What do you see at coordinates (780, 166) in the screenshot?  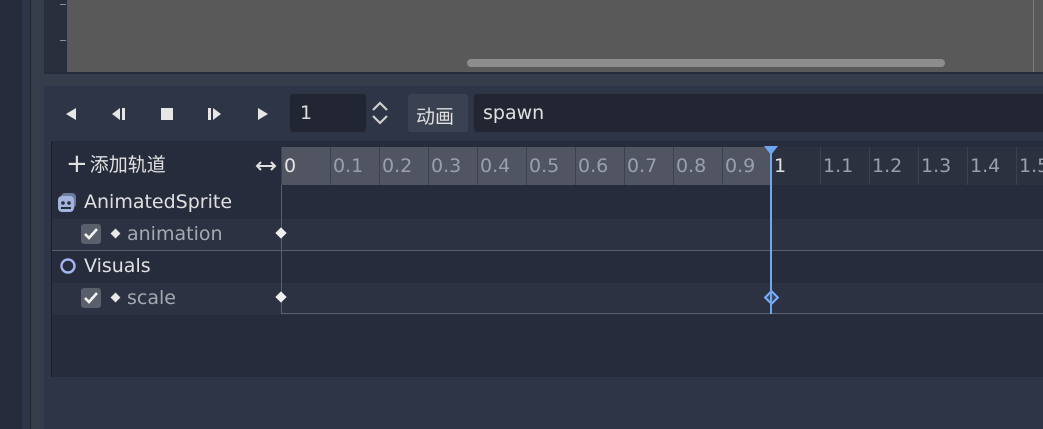 I see `ruler-label: 1` at bounding box center [780, 166].